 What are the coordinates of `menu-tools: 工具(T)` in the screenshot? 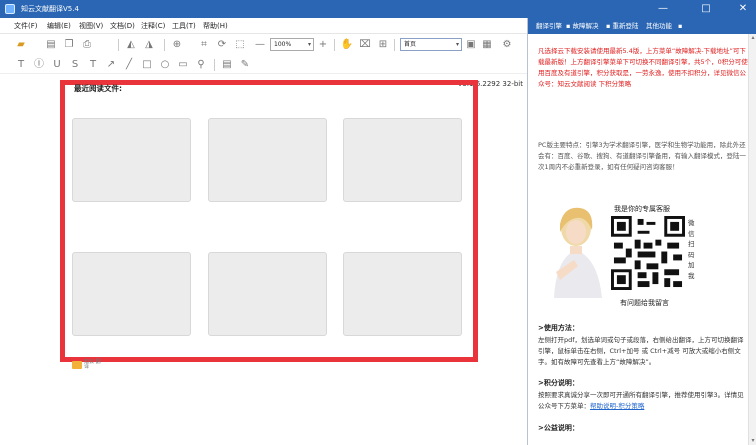 It's located at (184, 26).